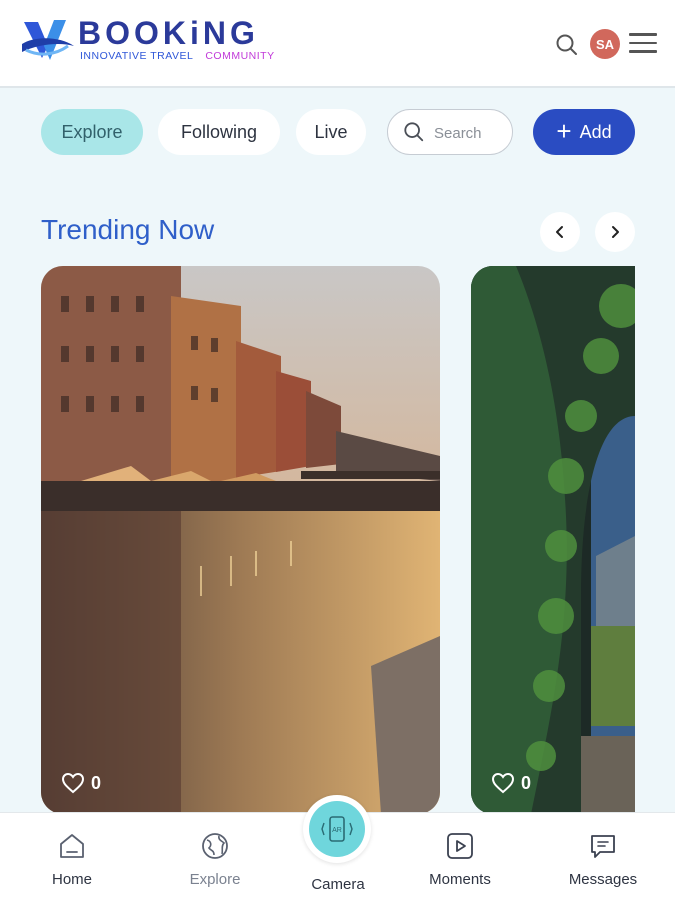 The width and height of the screenshot is (675, 901). Describe the element at coordinates (219, 132) in the screenshot. I see `tab-following: Following` at that location.